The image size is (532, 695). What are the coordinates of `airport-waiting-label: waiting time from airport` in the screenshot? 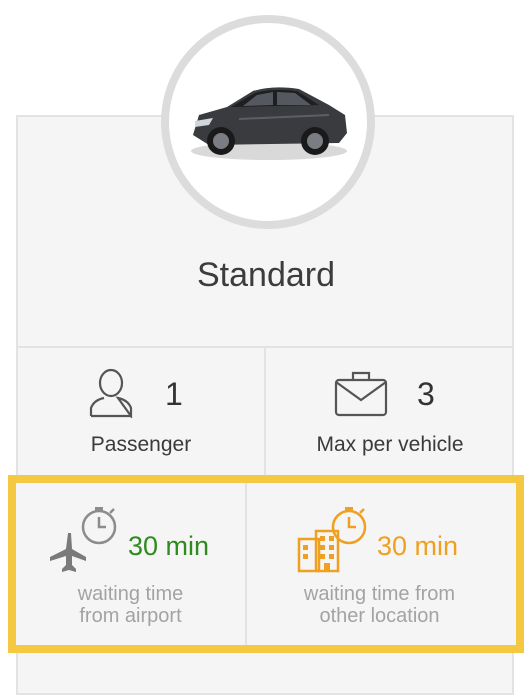 It's located at (130, 605).